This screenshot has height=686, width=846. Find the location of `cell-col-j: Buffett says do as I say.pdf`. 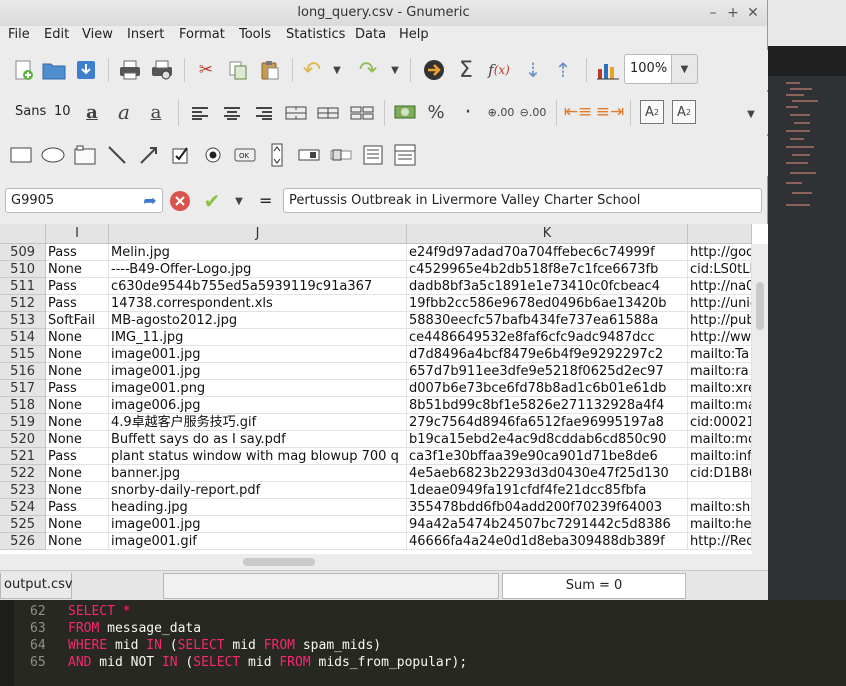

cell-col-j: Buffett says do as I say.pdf is located at coordinates (258, 439).